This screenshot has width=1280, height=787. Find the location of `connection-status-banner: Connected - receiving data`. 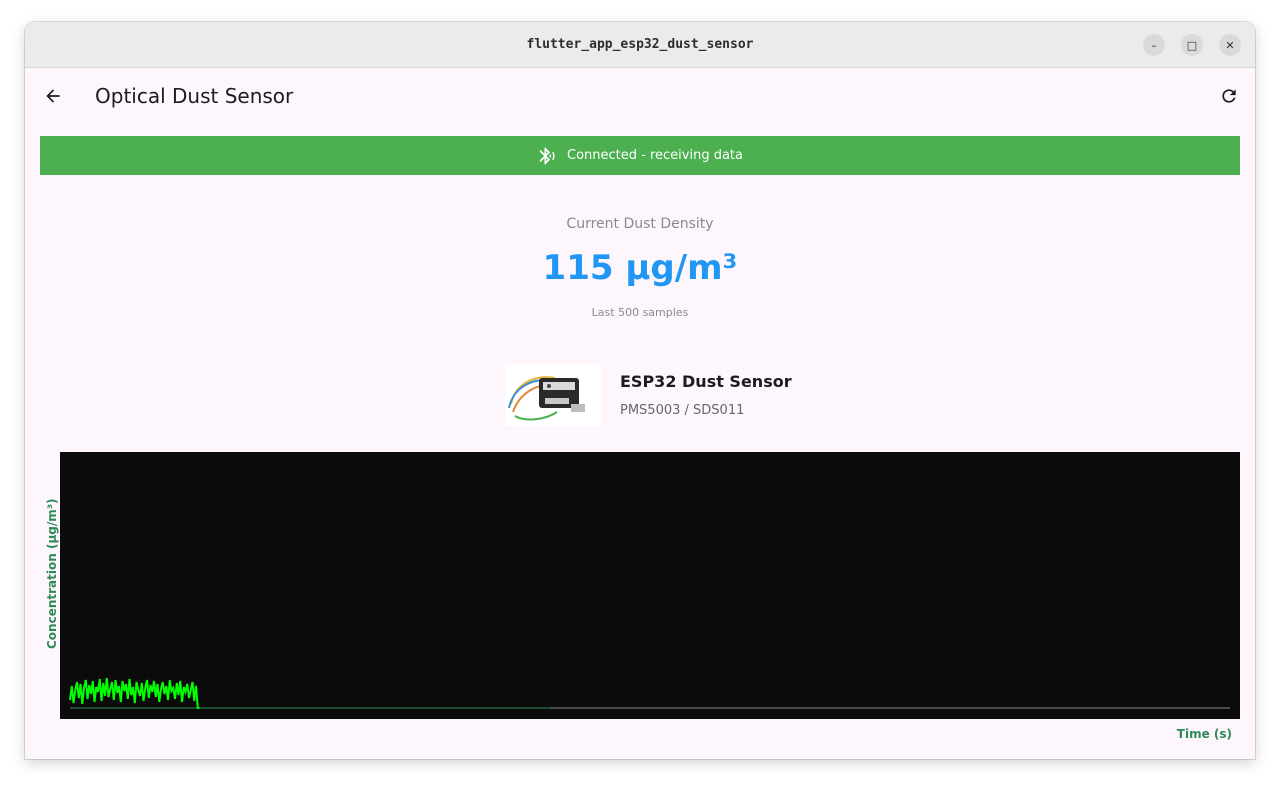

connection-status-banner: Connected - receiving data is located at coordinates (640, 155).